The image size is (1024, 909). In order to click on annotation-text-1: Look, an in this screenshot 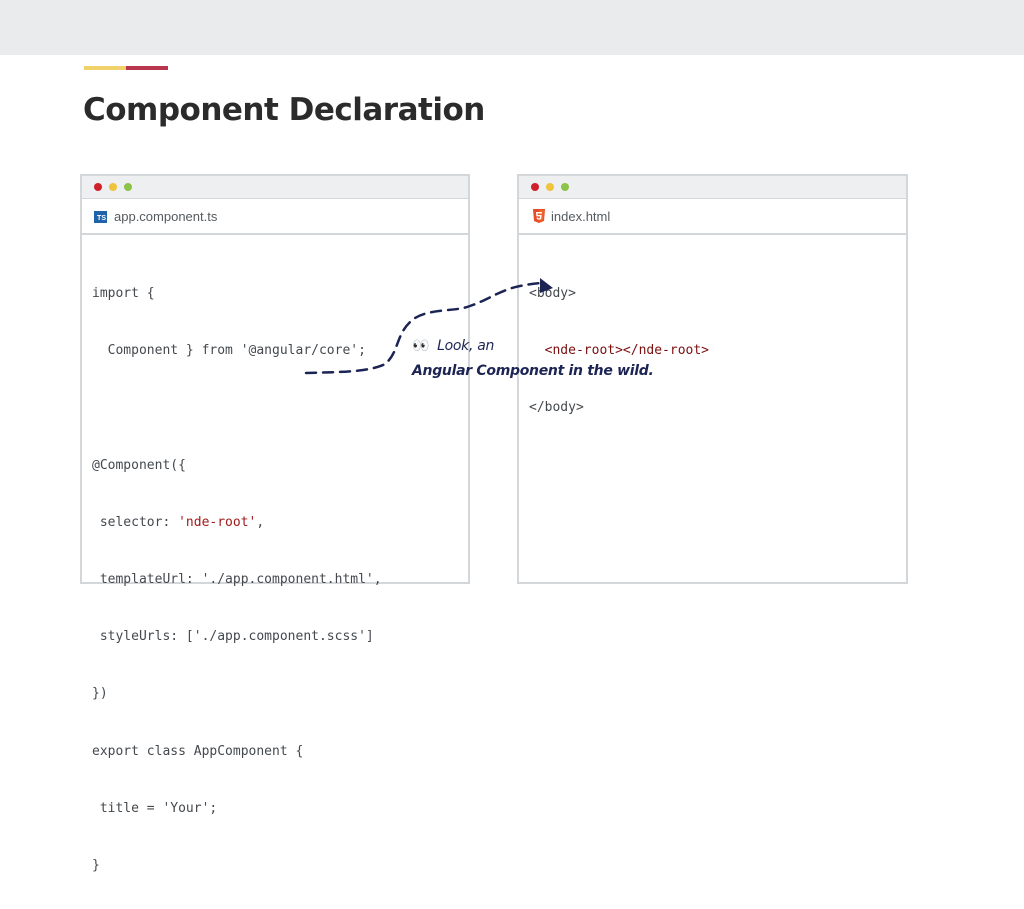, I will do `click(466, 346)`.